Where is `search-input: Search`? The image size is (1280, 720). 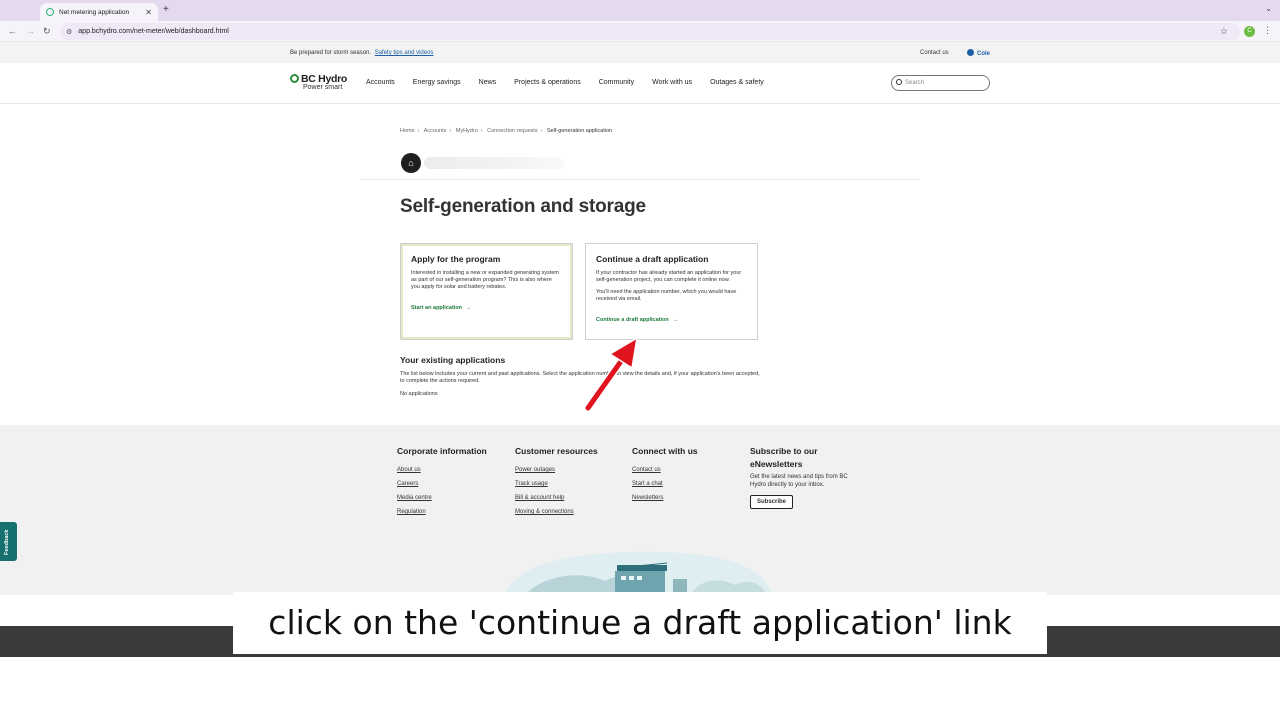
search-input: Search is located at coordinates (940, 83).